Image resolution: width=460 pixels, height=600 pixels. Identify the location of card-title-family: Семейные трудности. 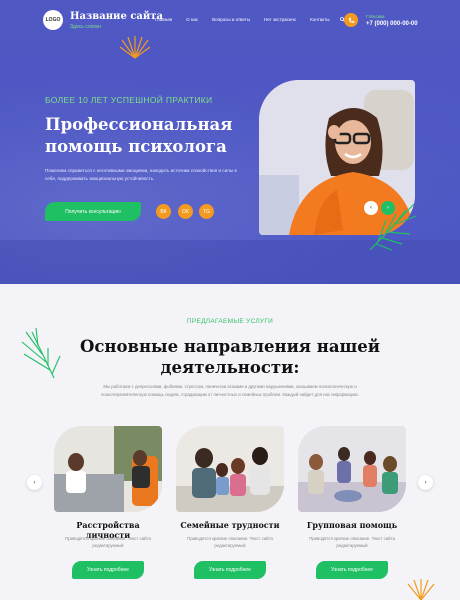
(230, 525).